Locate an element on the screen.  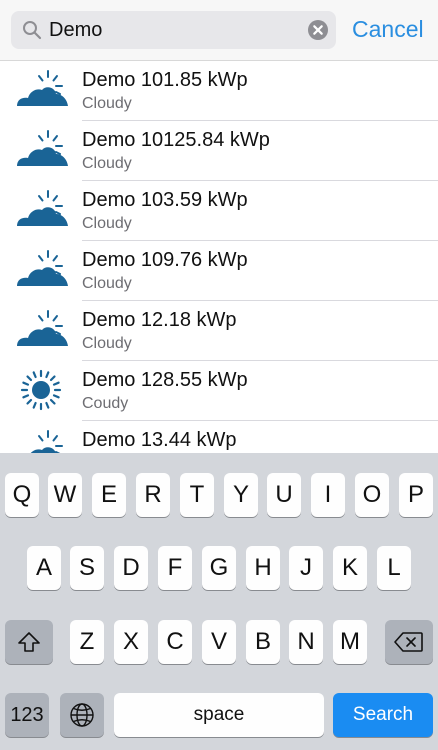
item-title: Demo 12.18 kWp is located at coordinates (159, 320).